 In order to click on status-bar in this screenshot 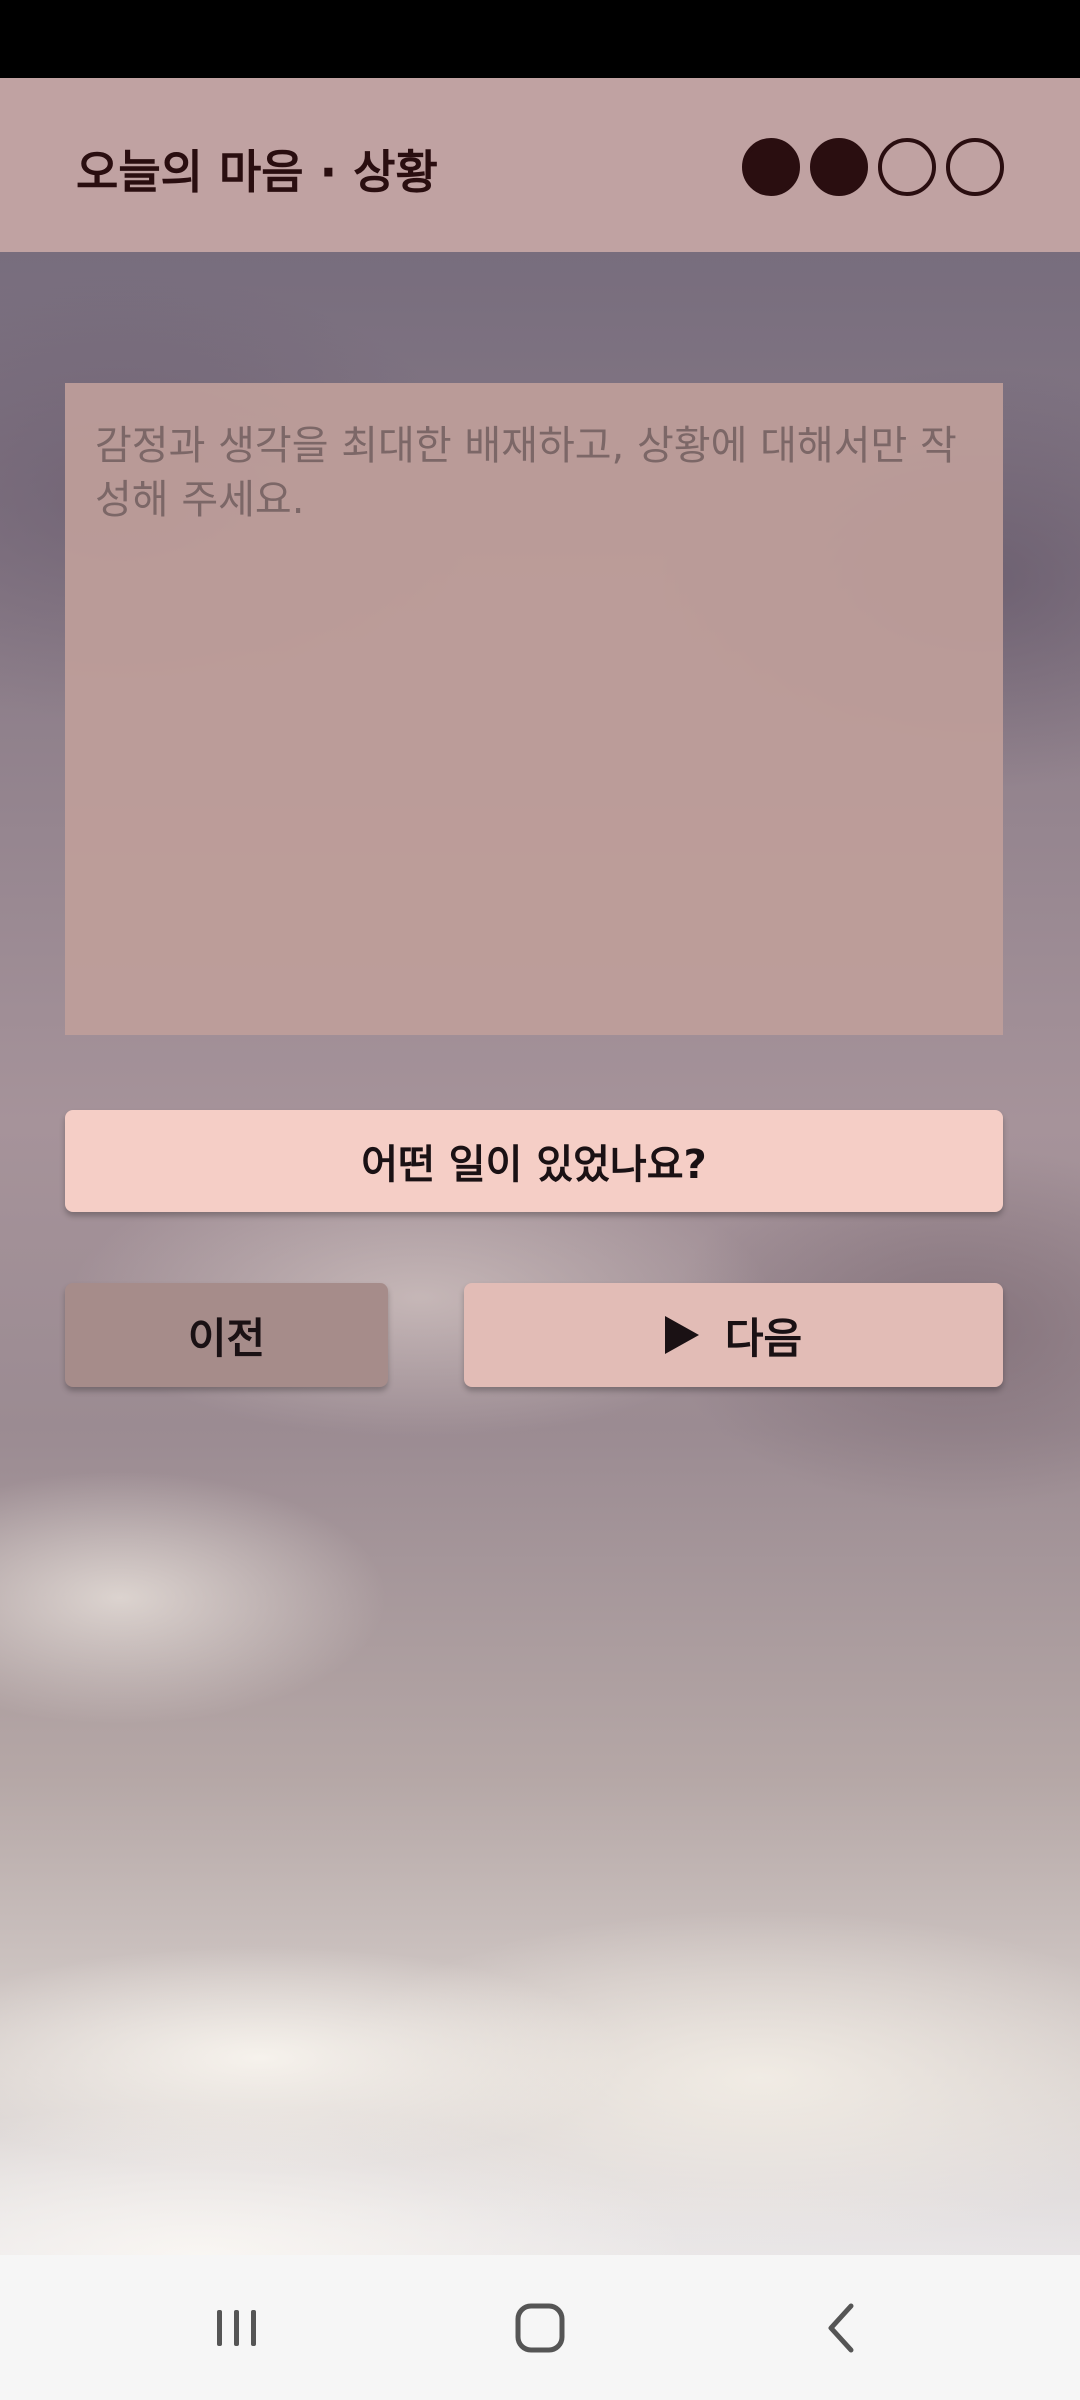, I will do `click(540, 39)`.